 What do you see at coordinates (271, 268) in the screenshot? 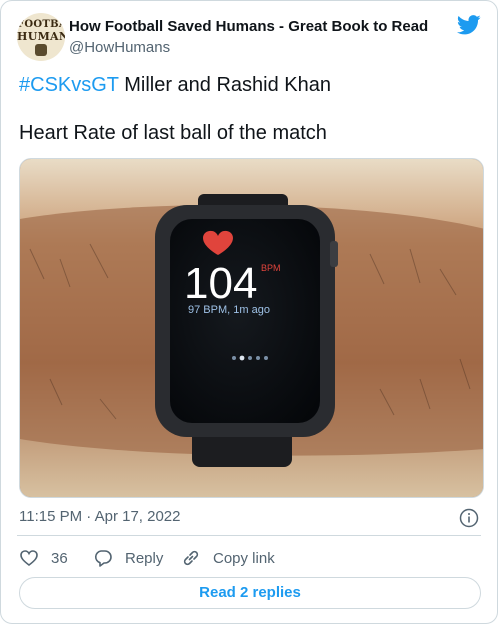
I see `bpm-unit: BPM` at bounding box center [271, 268].